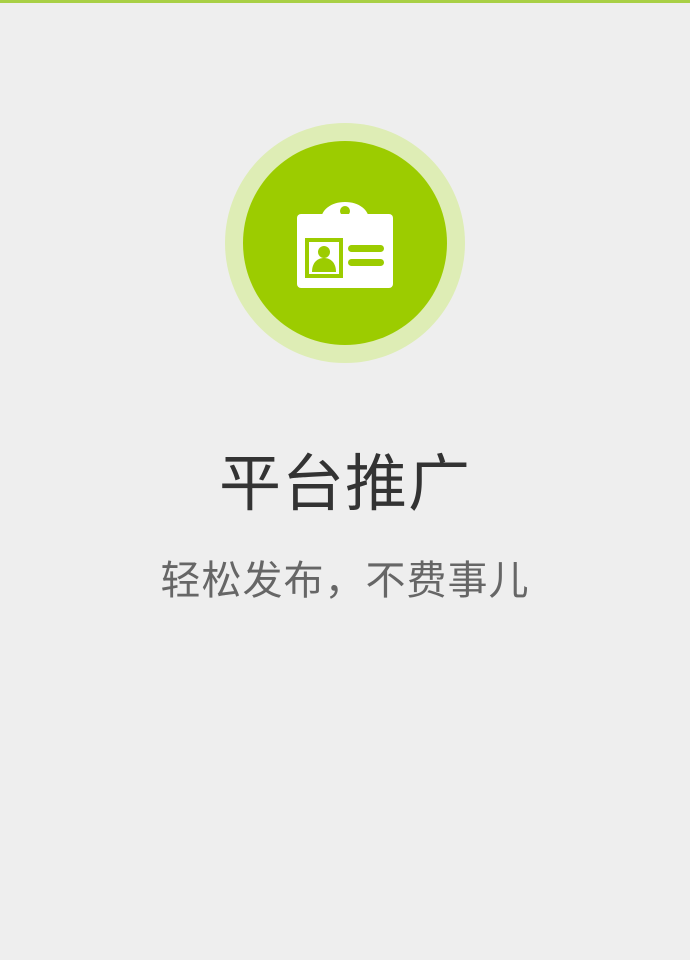 This screenshot has width=690, height=960. What do you see at coordinates (345, 581) in the screenshot?
I see `page-subtitle: 轻松发布，不费事儿` at bounding box center [345, 581].